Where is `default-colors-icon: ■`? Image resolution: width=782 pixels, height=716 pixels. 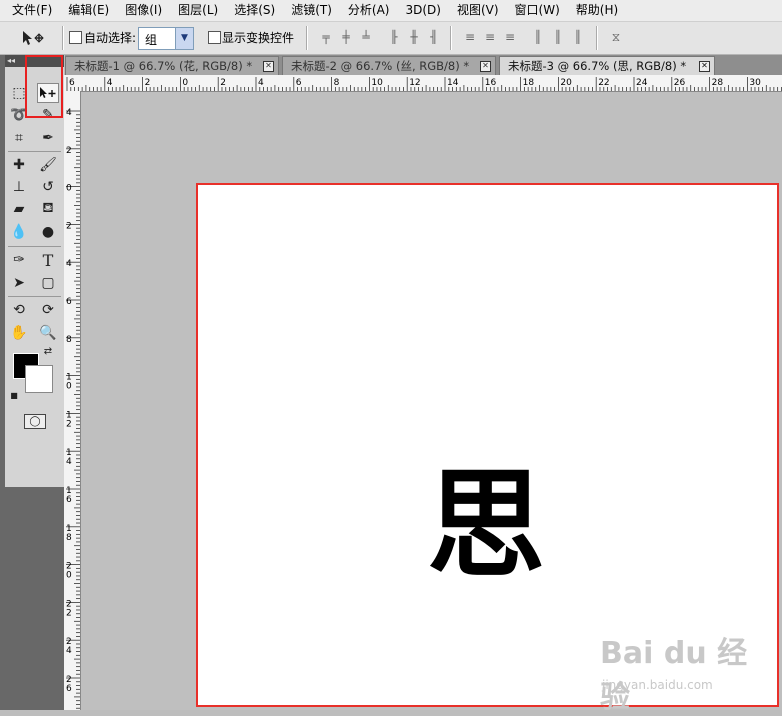
default-colors-icon: ■ is located at coordinates (14, 395).